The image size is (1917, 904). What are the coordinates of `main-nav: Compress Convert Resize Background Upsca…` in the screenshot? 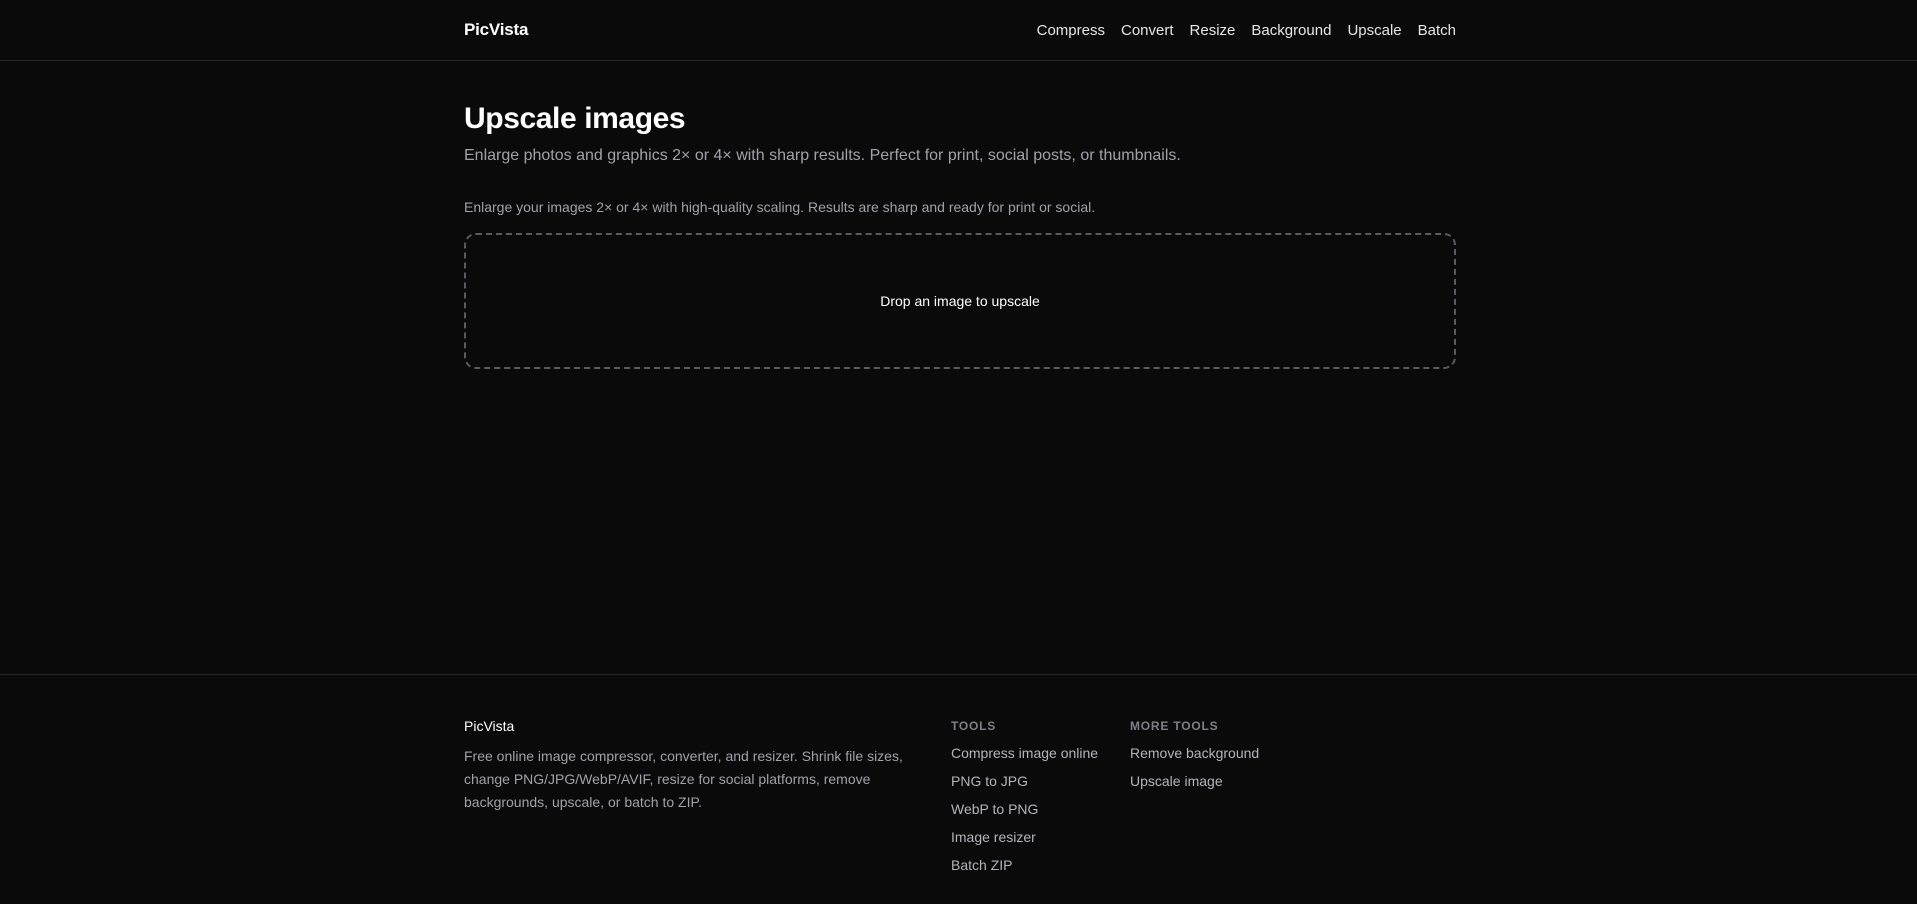 It's located at (1246, 30).